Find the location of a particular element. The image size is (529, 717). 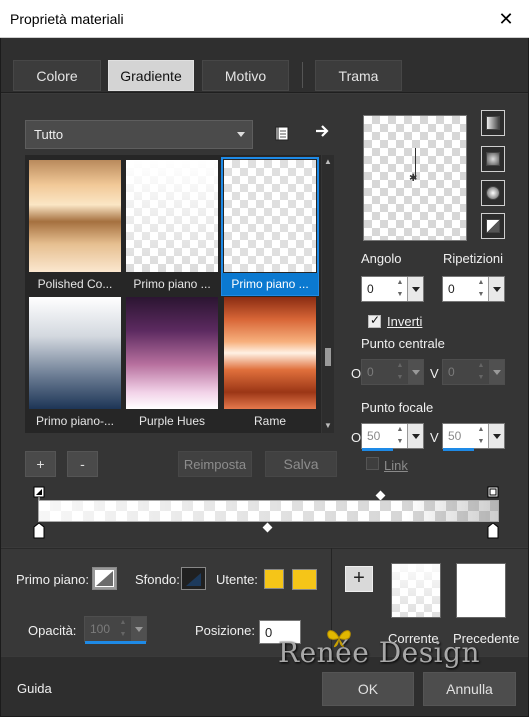

gradient-preview: ✱ is located at coordinates (415, 178).